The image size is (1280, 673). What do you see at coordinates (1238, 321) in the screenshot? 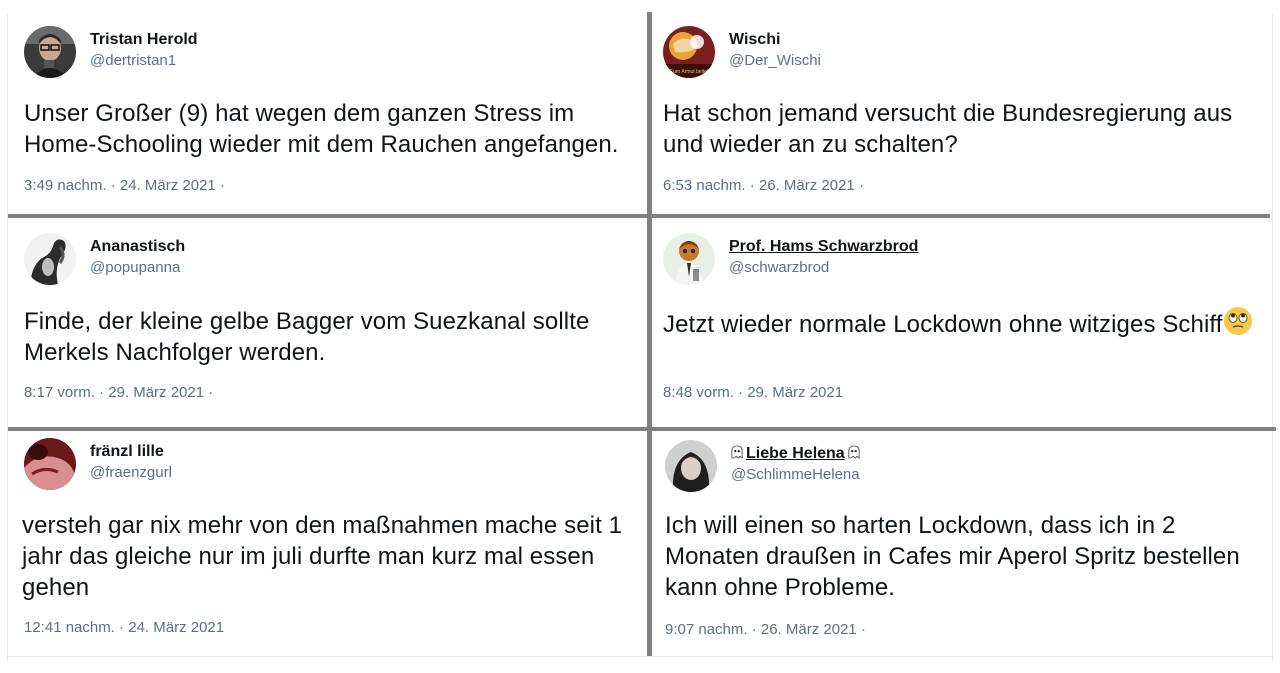
I see `face-with-rolling-eyes-icon` at bounding box center [1238, 321].